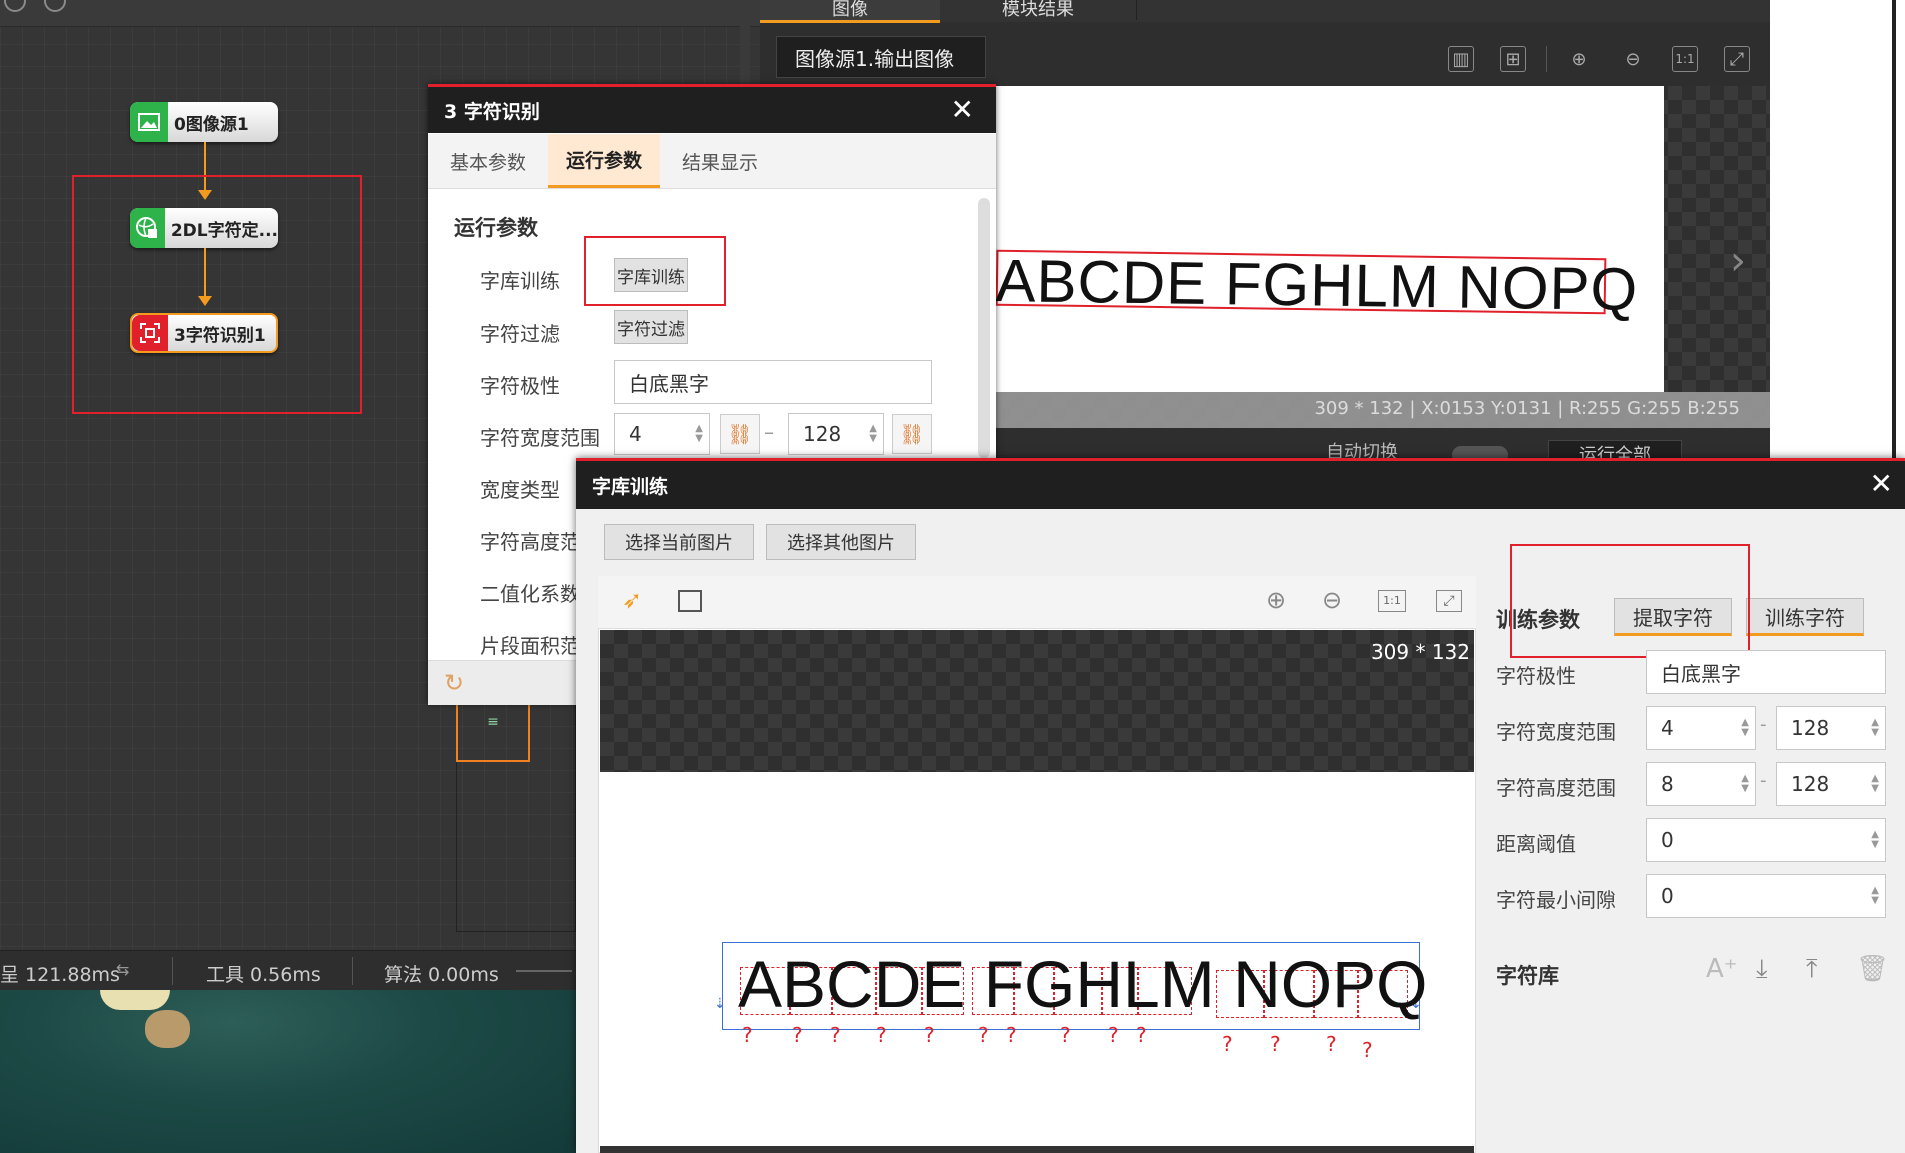 The height and width of the screenshot is (1153, 1905). What do you see at coordinates (679, 542) in the screenshot?
I see `select-current-image-button: 选择当前图片` at bounding box center [679, 542].